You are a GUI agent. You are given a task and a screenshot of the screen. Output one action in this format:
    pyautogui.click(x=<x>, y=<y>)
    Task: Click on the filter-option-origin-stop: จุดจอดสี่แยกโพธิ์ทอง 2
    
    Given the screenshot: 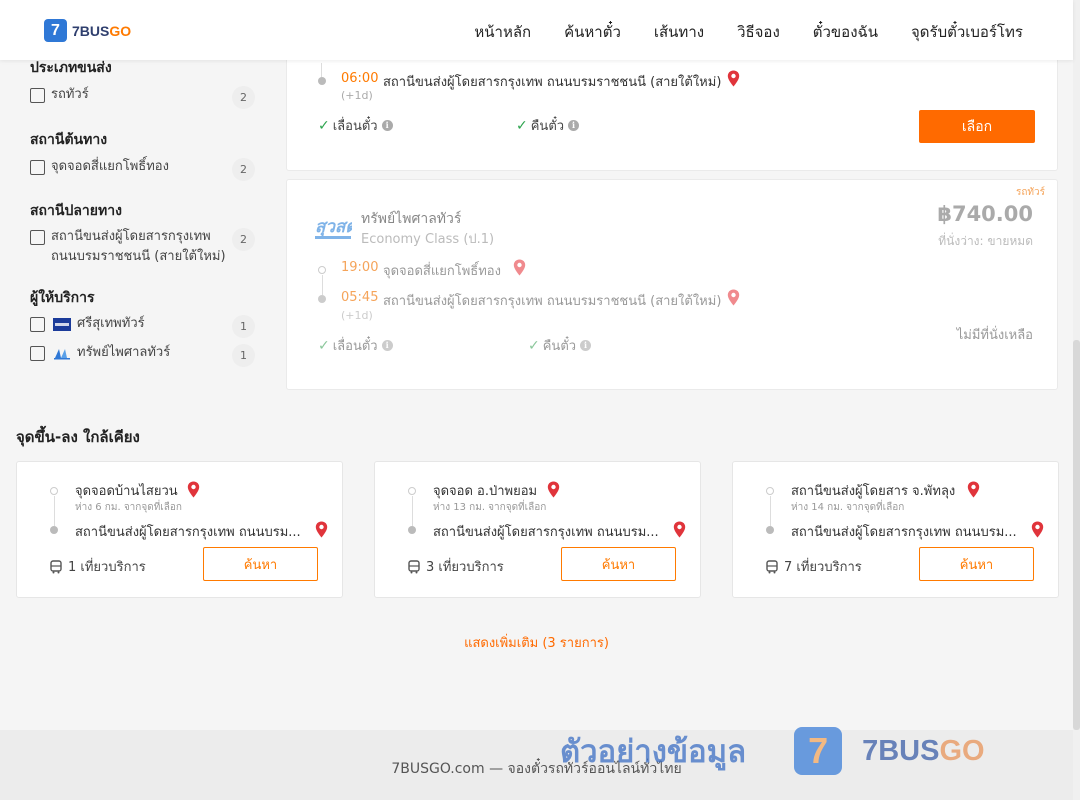 What is the action you would take?
    pyautogui.click(x=142, y=169)
    